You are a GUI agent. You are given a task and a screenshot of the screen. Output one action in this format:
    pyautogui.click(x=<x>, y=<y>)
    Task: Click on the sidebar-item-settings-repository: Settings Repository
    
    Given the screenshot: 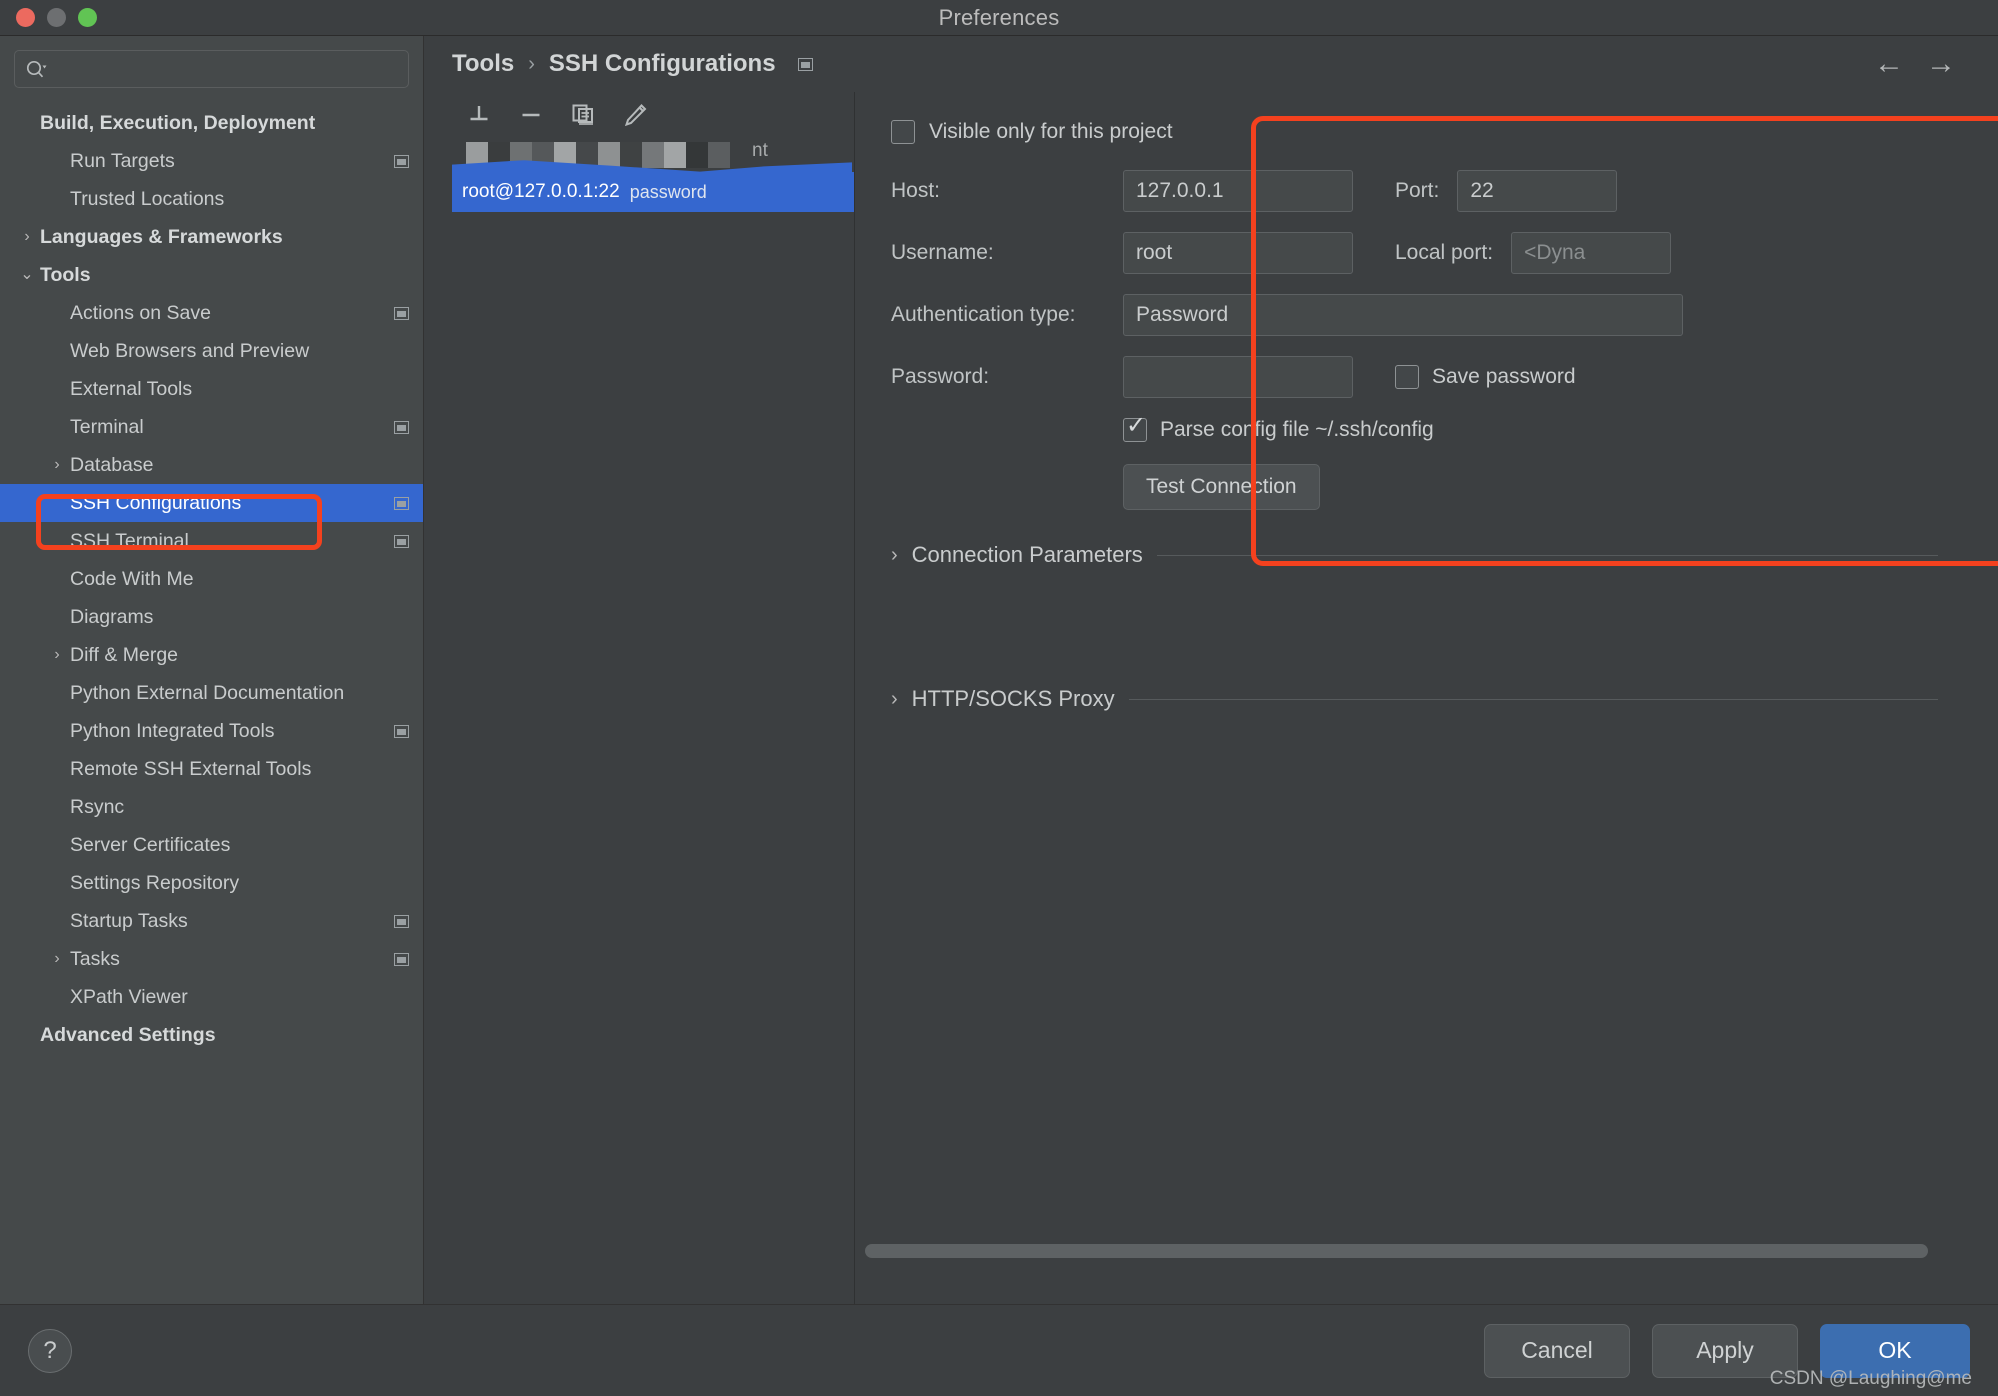 What is the action you would take?
    pyautogui.click(x=211, y=883)
    